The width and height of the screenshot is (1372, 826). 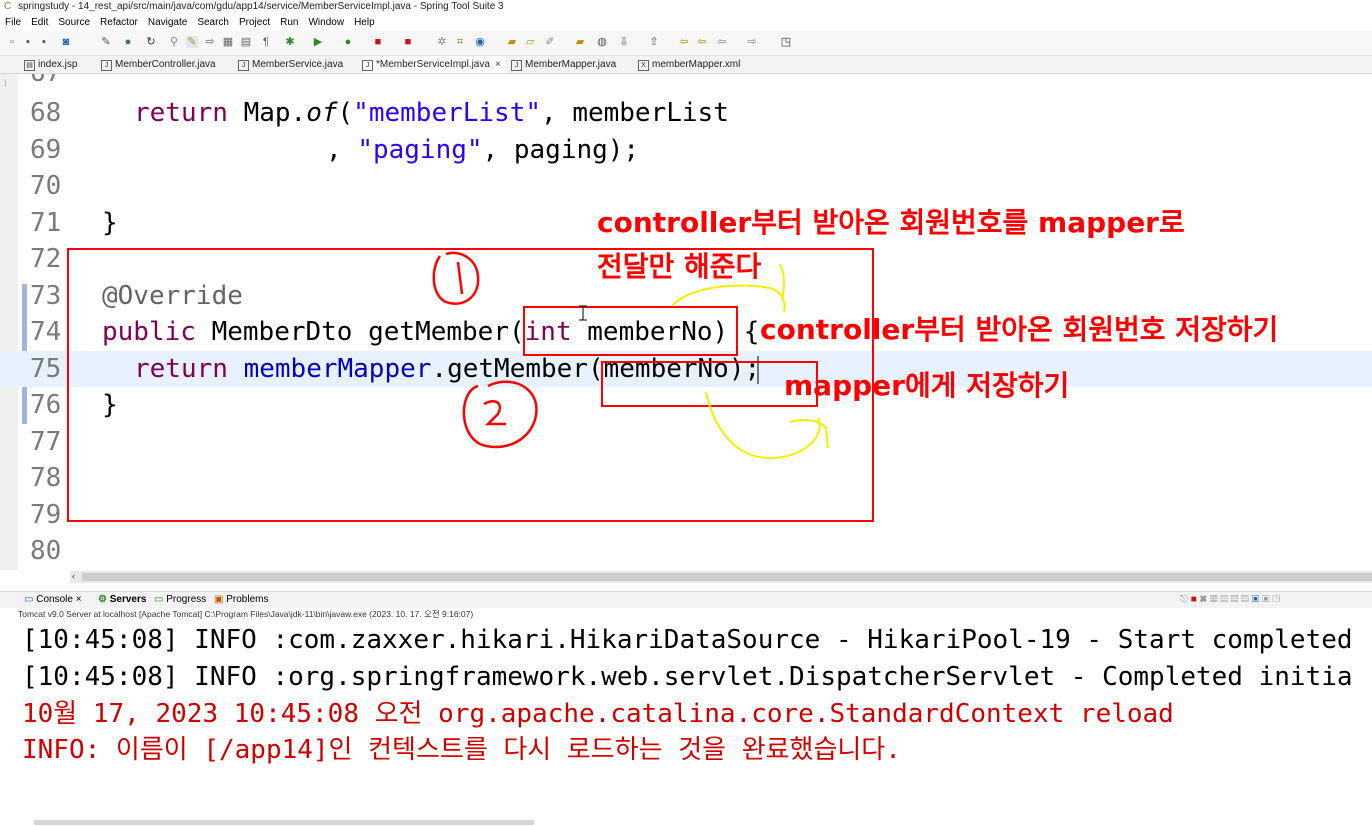 I want to click on menu-navigate: Navigate, so click(x=167, y=22).